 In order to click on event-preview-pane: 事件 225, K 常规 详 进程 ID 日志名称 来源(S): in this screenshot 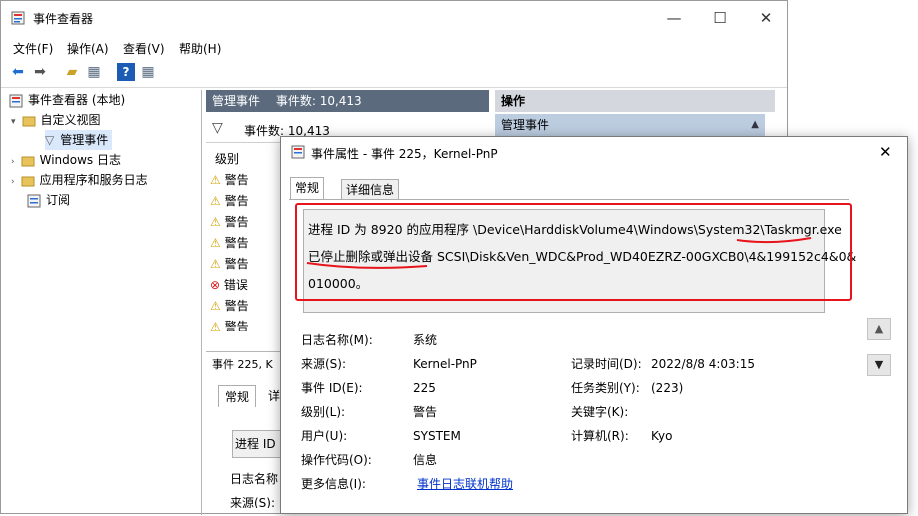, I will do `click(251, 433)`.